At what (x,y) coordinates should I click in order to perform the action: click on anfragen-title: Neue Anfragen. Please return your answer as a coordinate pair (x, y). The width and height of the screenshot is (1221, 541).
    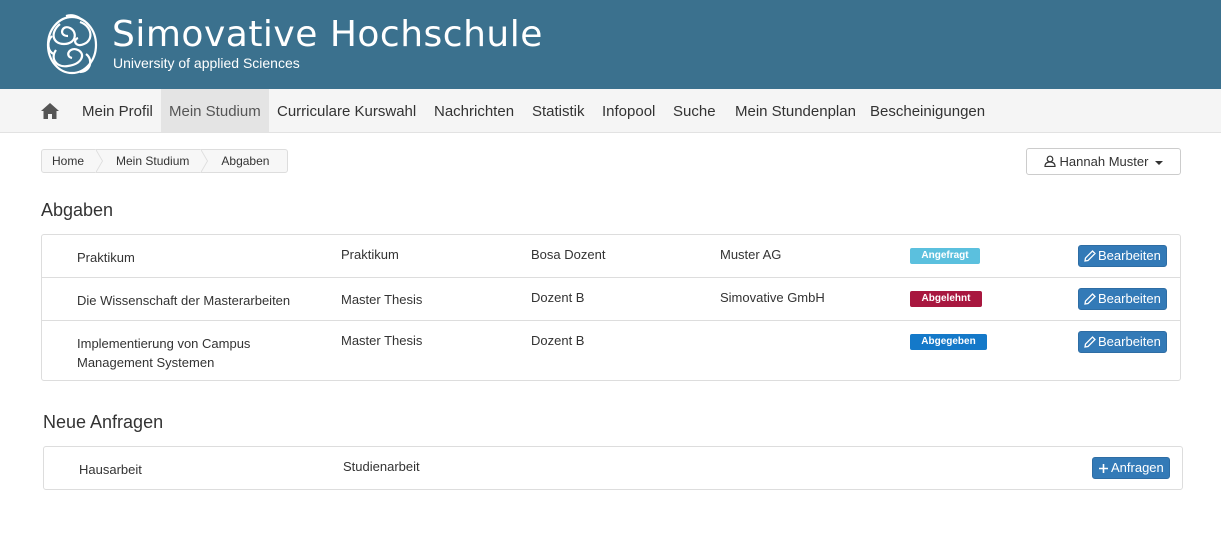
    Looking at the image, I should click on (103, 422).